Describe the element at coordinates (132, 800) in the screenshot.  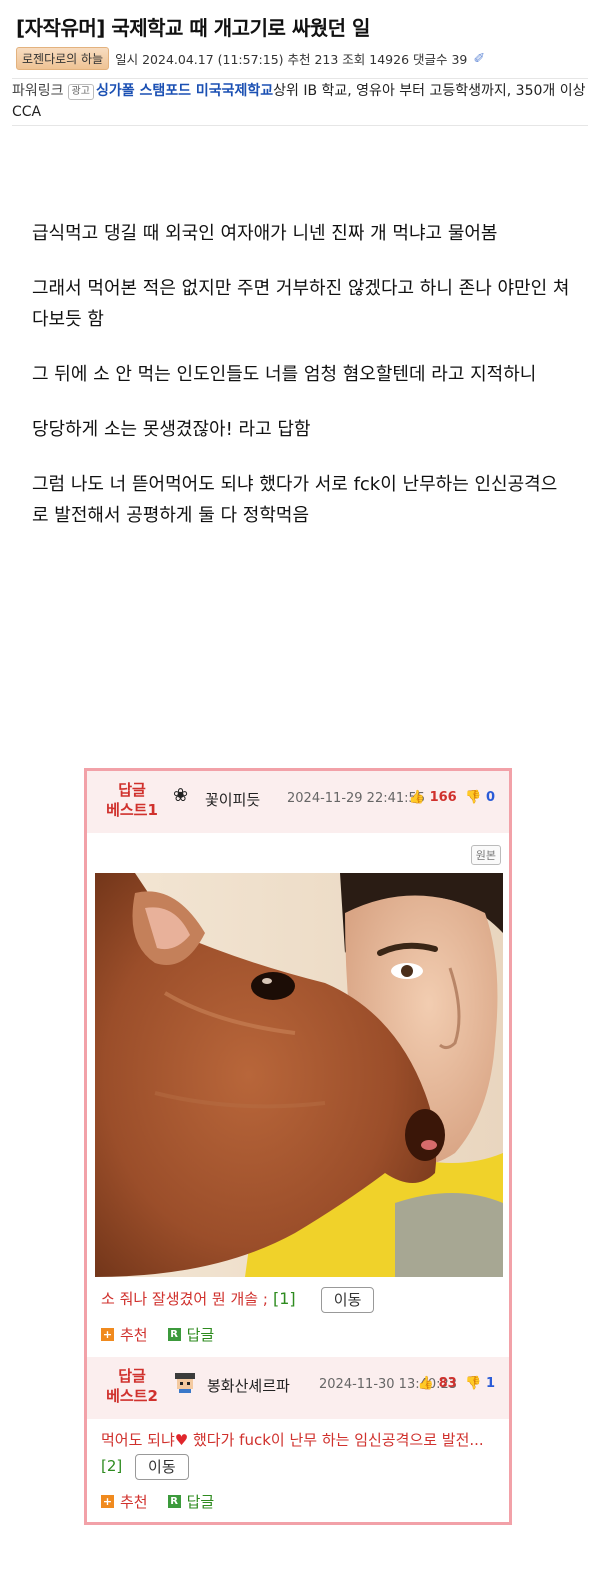
I see `best1-label: 답글 베스트1` at that location.